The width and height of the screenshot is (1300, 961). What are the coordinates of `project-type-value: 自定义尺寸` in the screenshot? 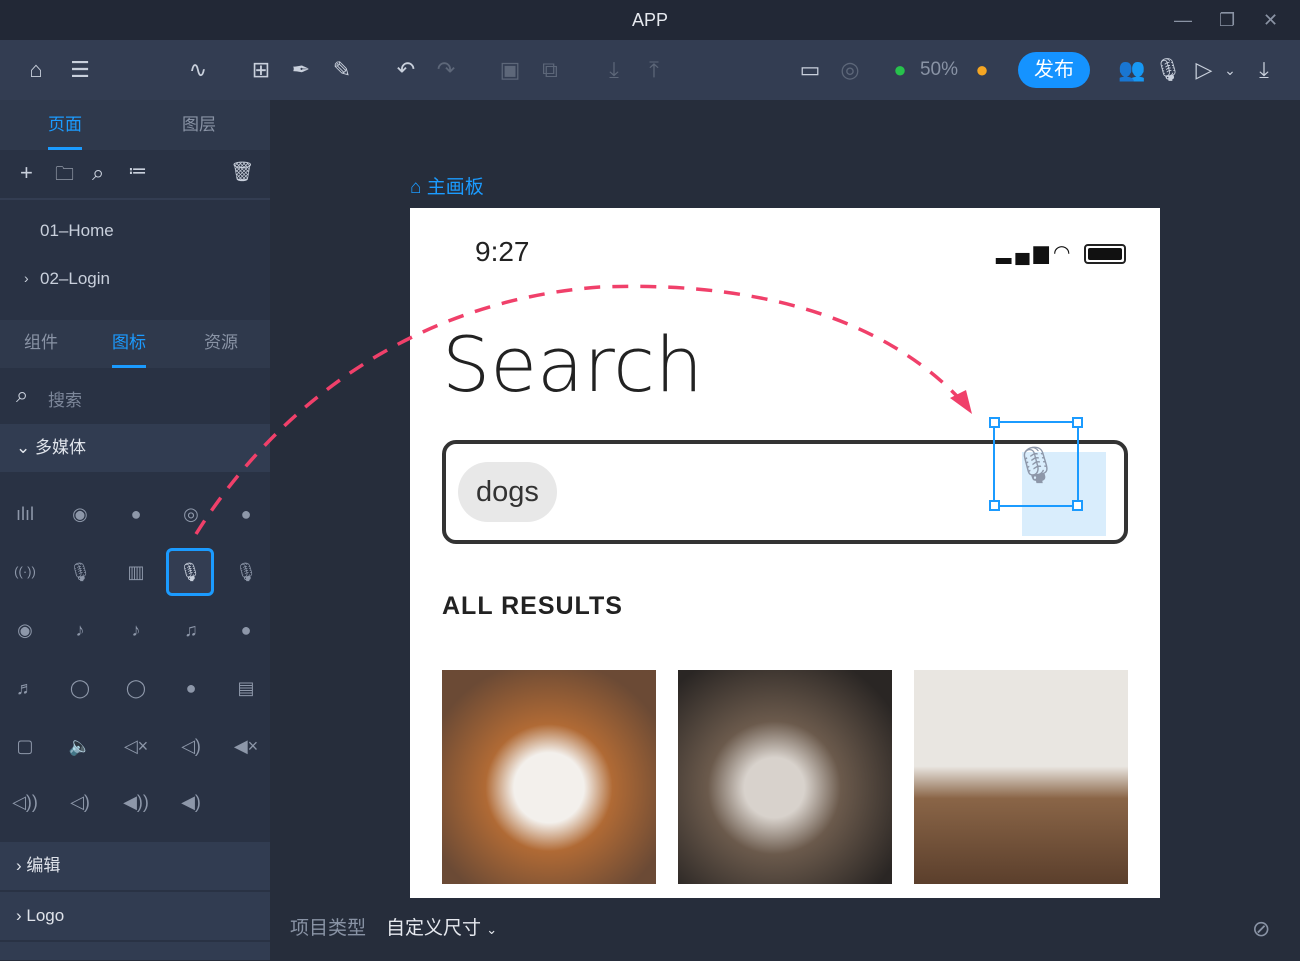 It's located at (434, 928).